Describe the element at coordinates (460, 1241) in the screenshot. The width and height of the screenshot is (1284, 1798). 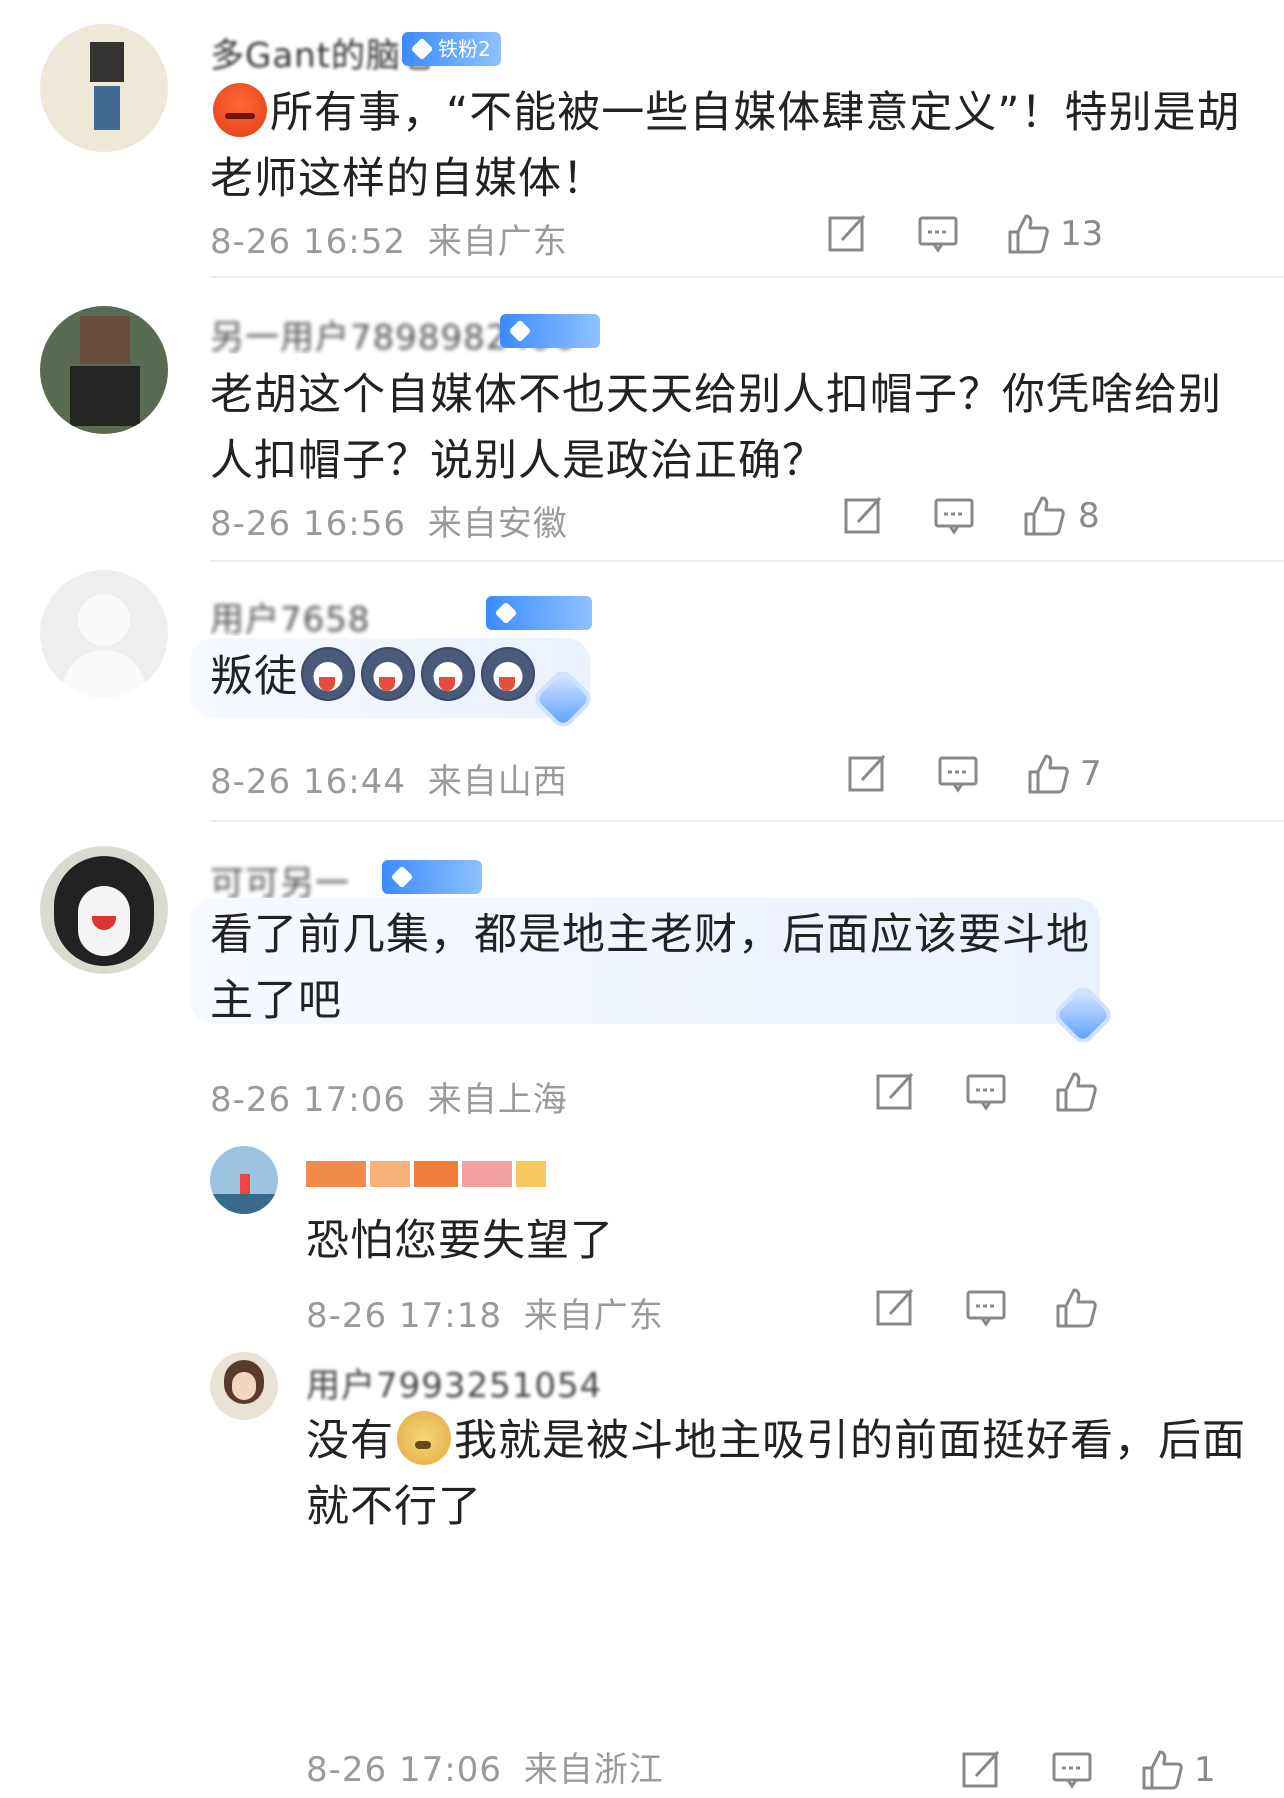
I see `reply-text: 恐怕您要失望了` at that location.